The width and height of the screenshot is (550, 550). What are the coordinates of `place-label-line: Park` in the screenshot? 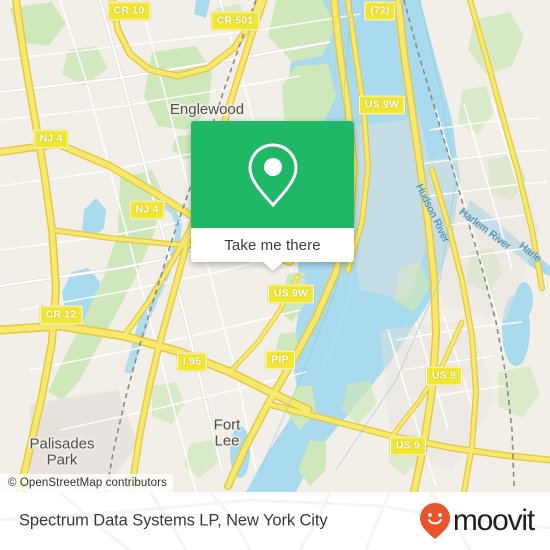 It's located at (62, 459).